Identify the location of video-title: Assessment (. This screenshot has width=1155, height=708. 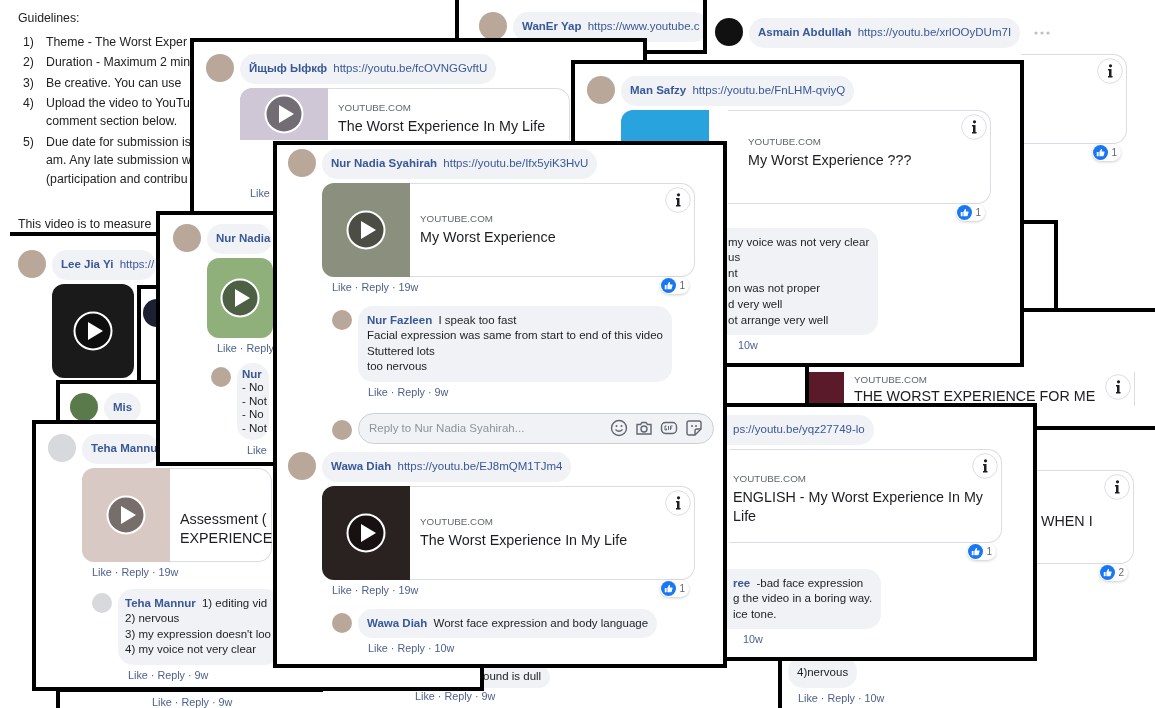
(226, 519).